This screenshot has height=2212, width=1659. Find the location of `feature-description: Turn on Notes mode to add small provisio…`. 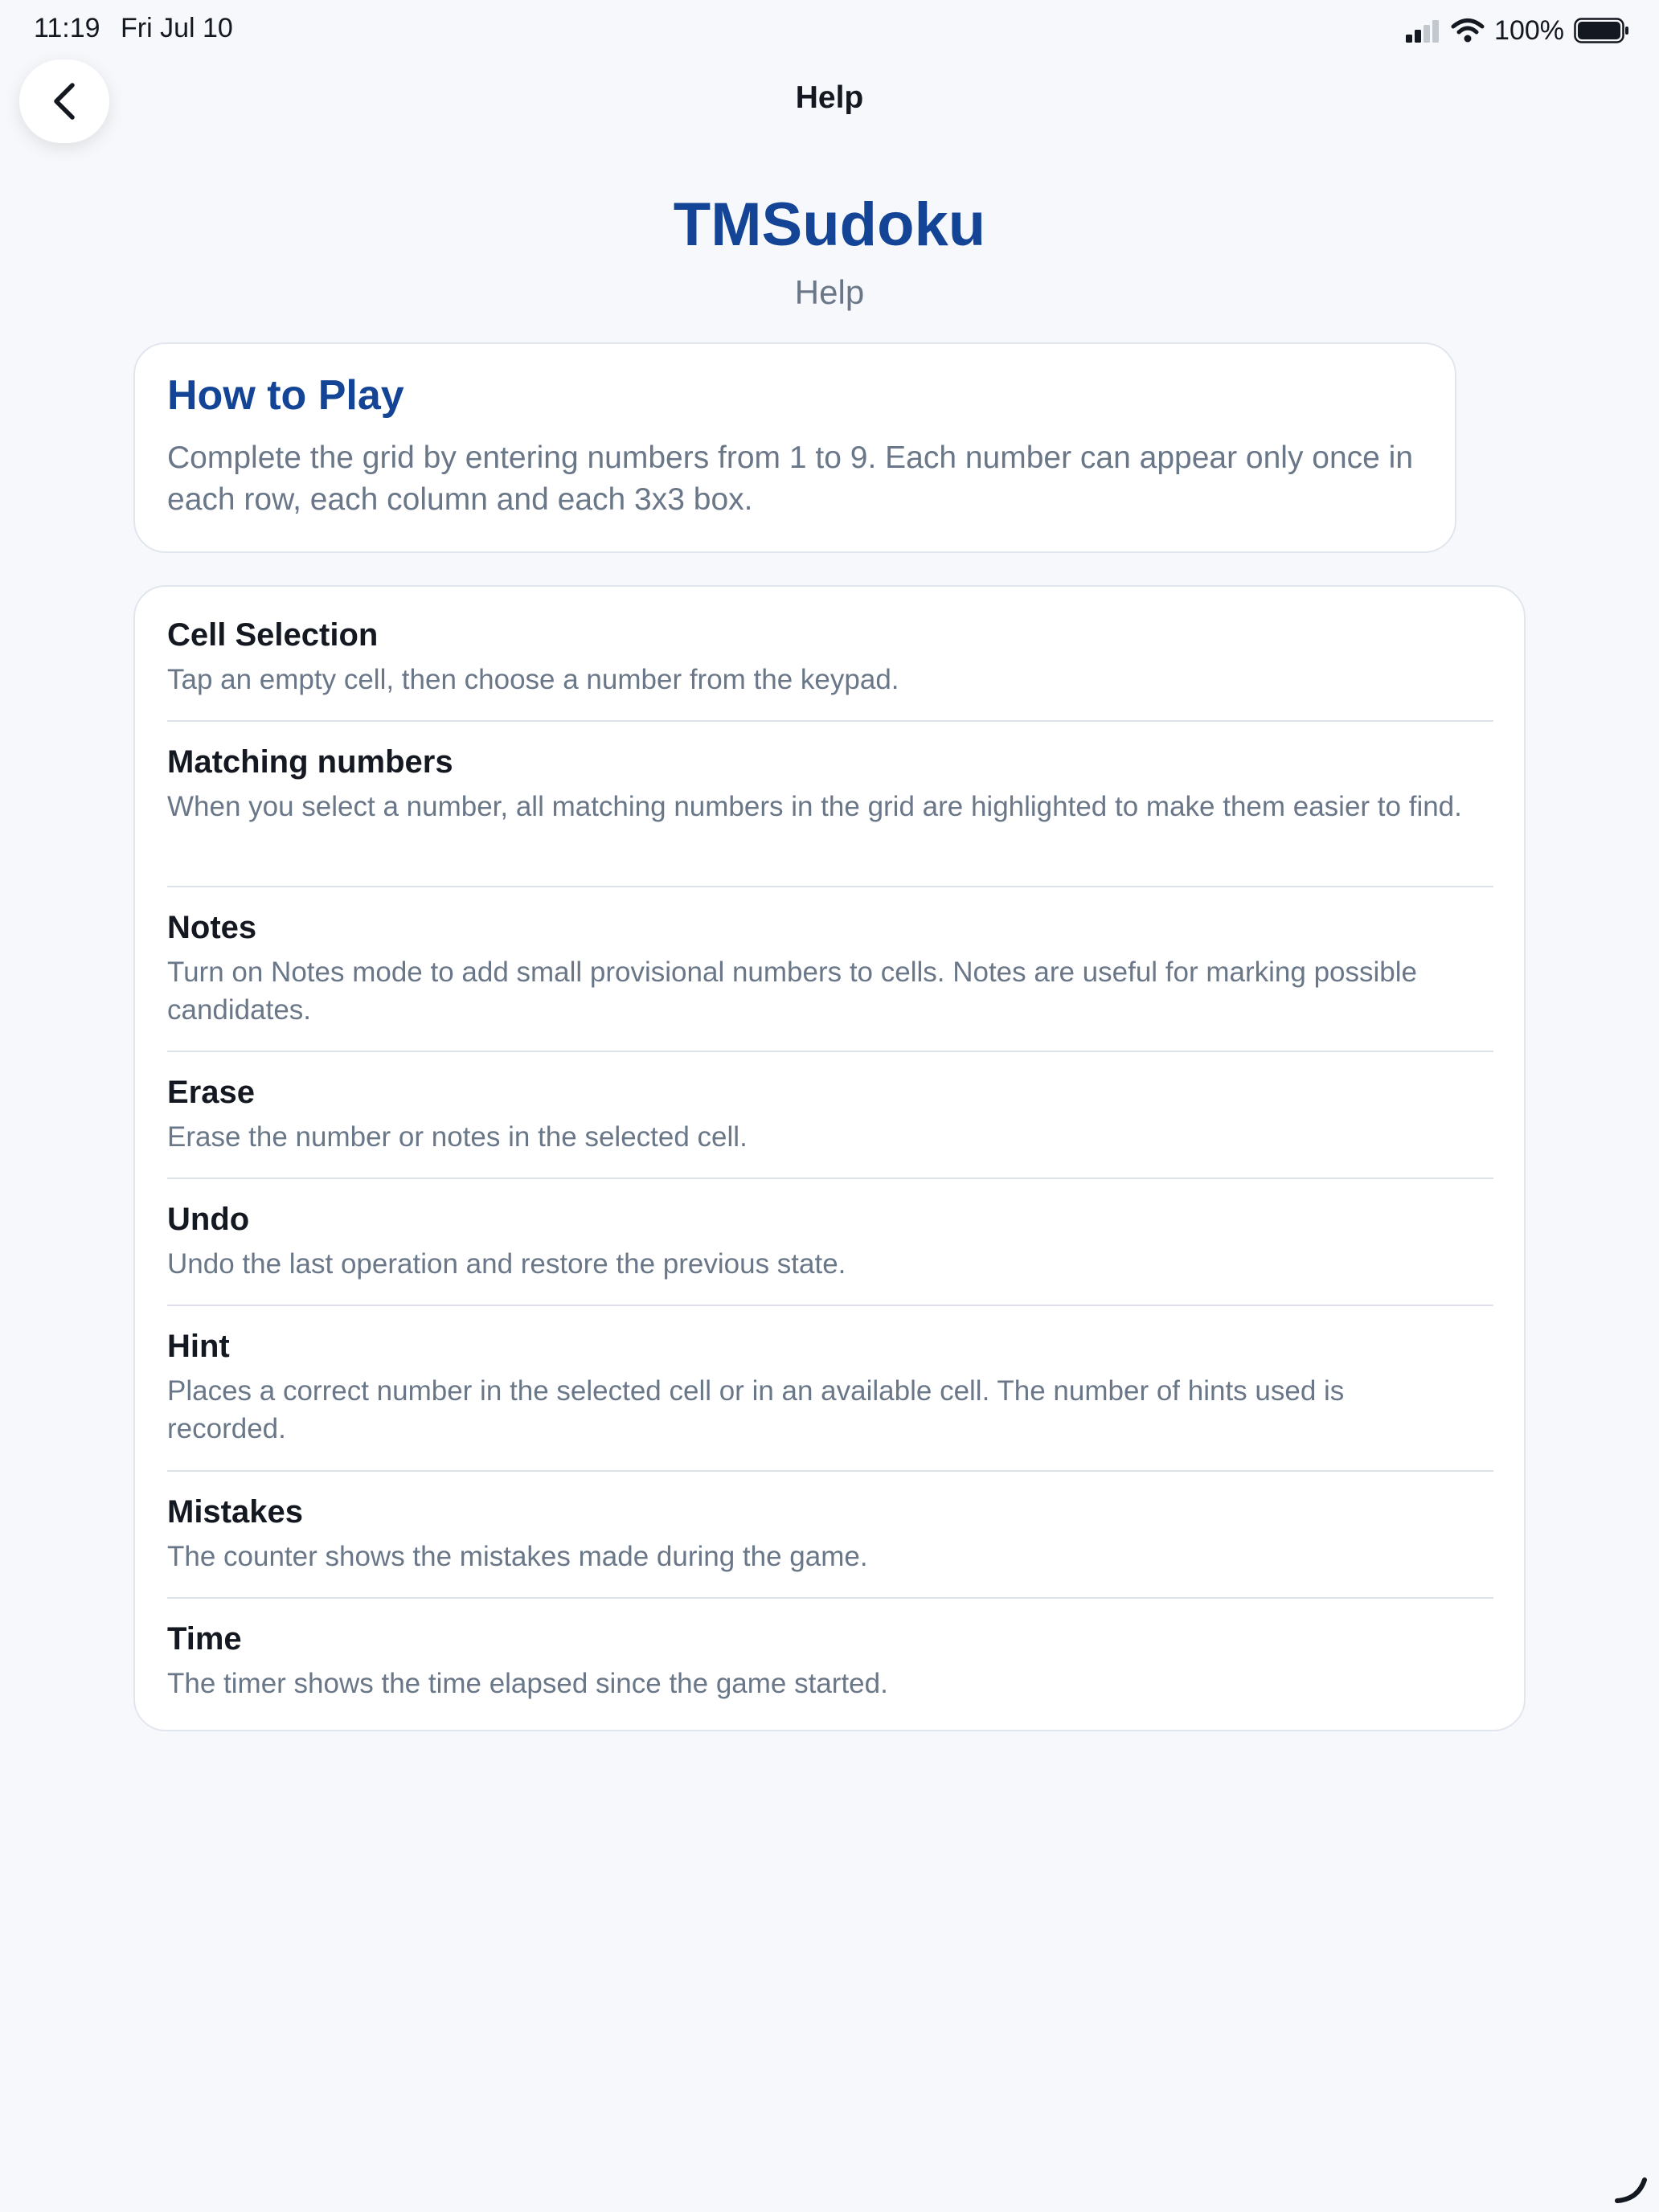

feature-description: Turn on Notes mode to add small provisio… is located at coordinates (792, 991).